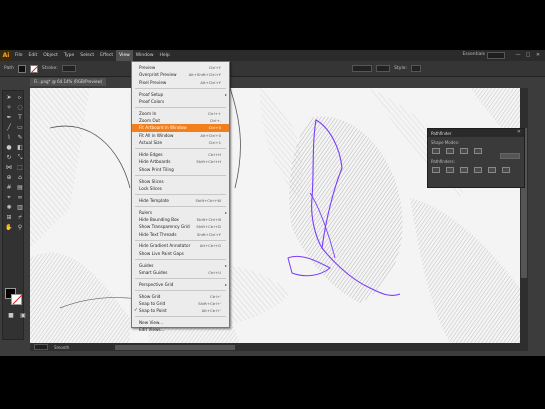 This screenshot has height=409, width=545. I want to click on width-tool-icon: ⋈, so click(9, 167).